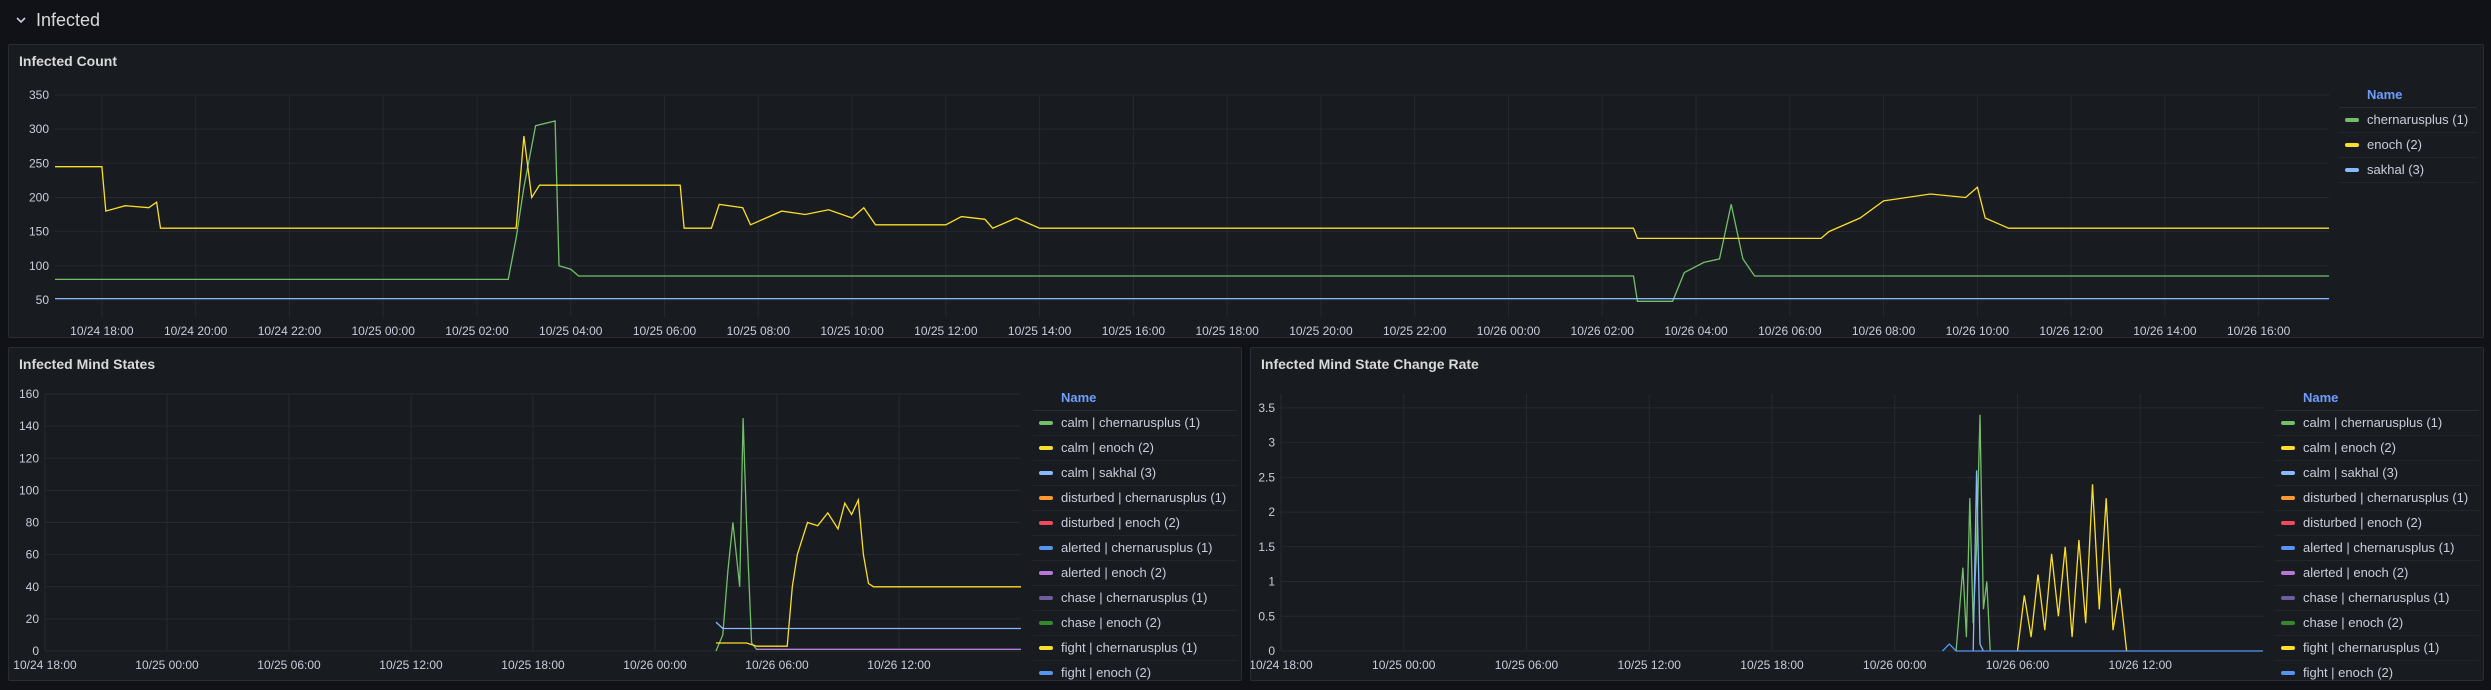 The image size is (2491, 690). What do you see at coordinates (2165, 331) in the screenshot?
I see `x-tick-label: 10/26 14:00` at bounding box center [2165, 331].